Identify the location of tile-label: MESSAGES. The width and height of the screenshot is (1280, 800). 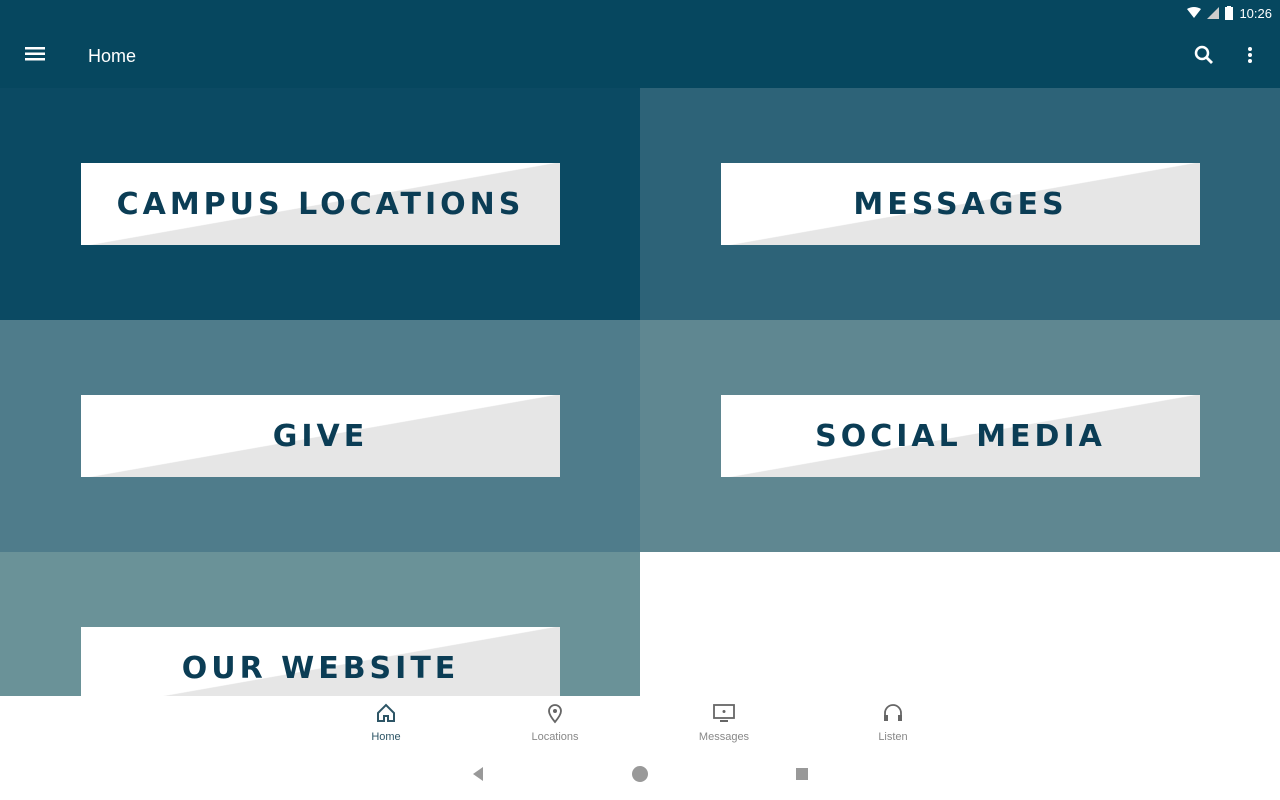
(960, 204).